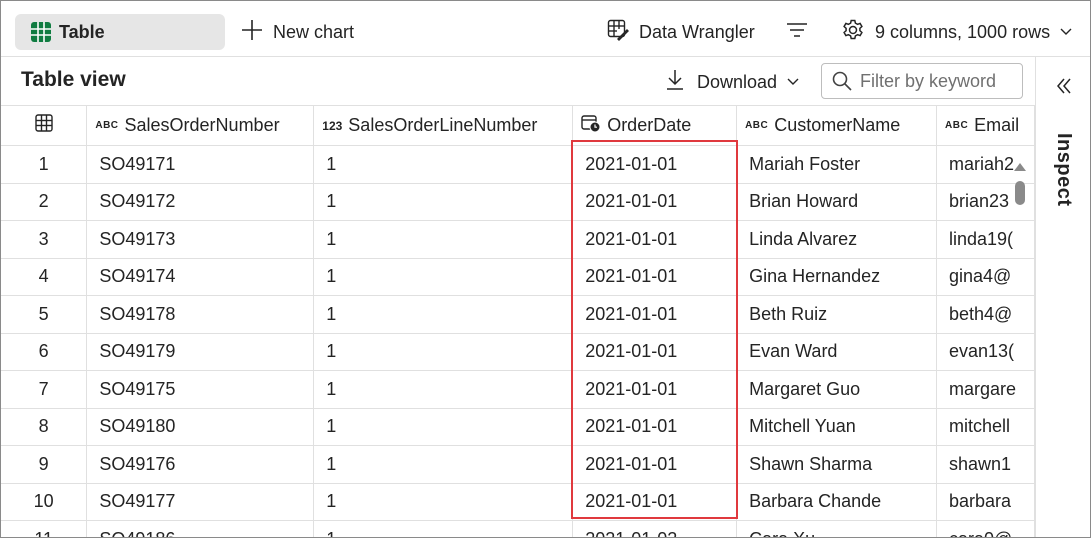 The image size is (1091, 538). What do you see at coordinates (836, 277) in the screenshot?
I see `customername-cell: Gina Hernandez` at bounding box center [836, 277].